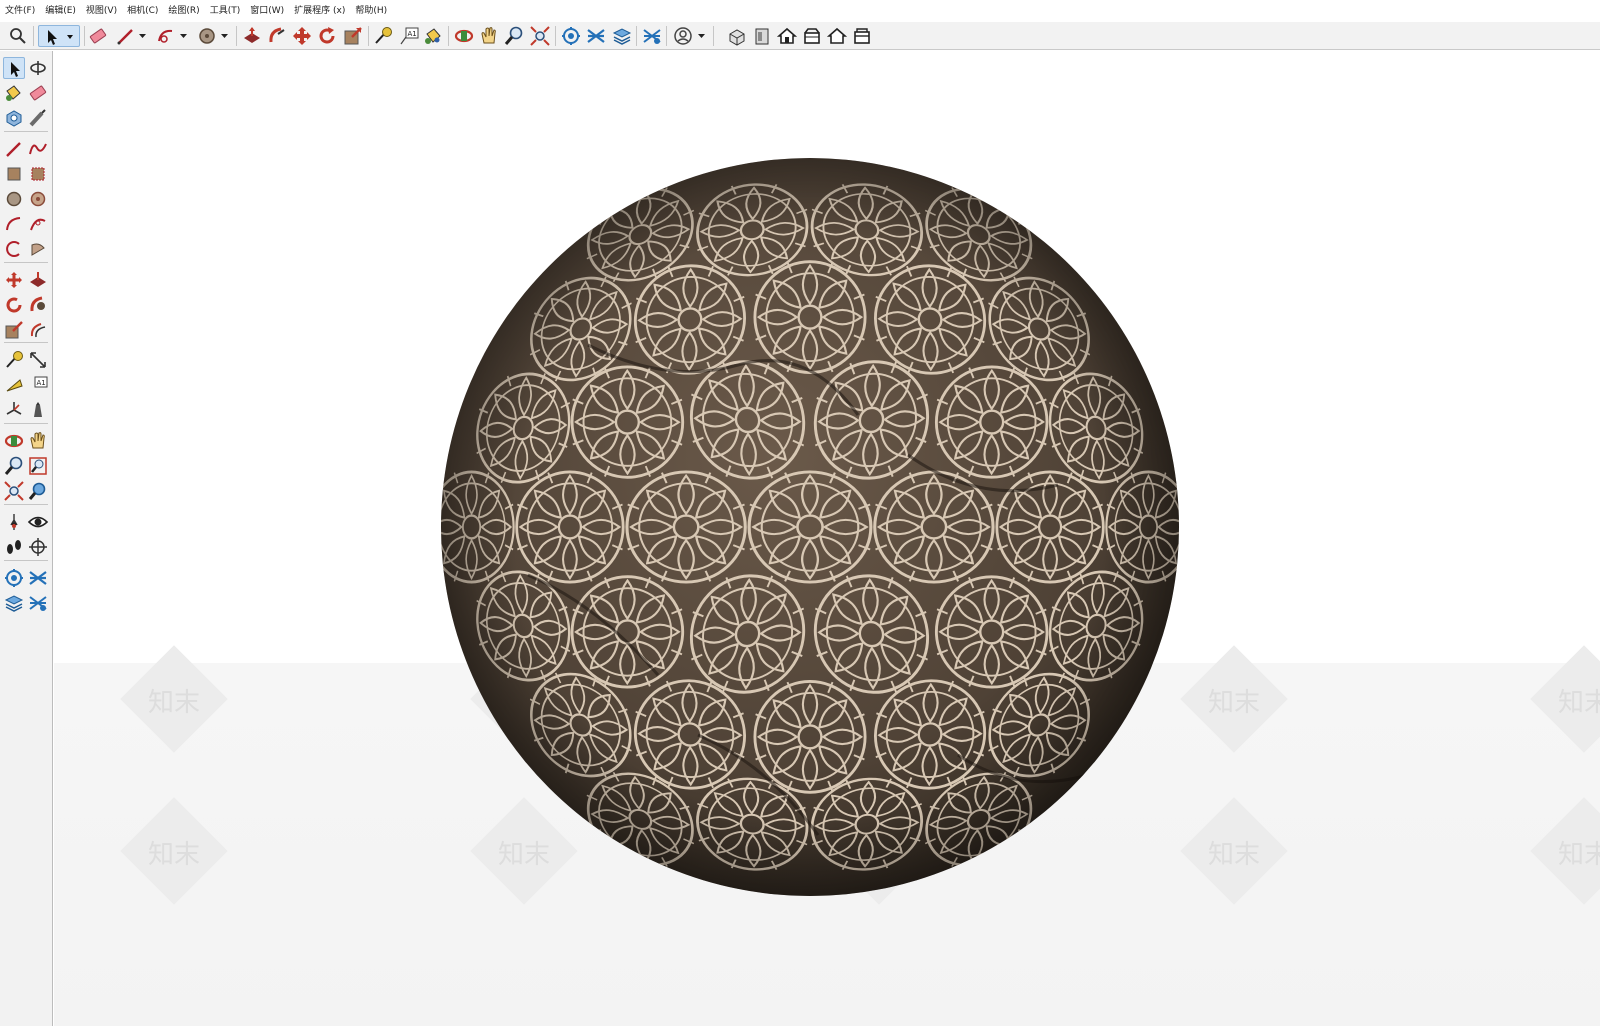 This screenshot has width=1600, height=1026. What do you see at coordinates (14, 547) in the screenshot?
I see `walk-icon` at bounding box center [14, 547].